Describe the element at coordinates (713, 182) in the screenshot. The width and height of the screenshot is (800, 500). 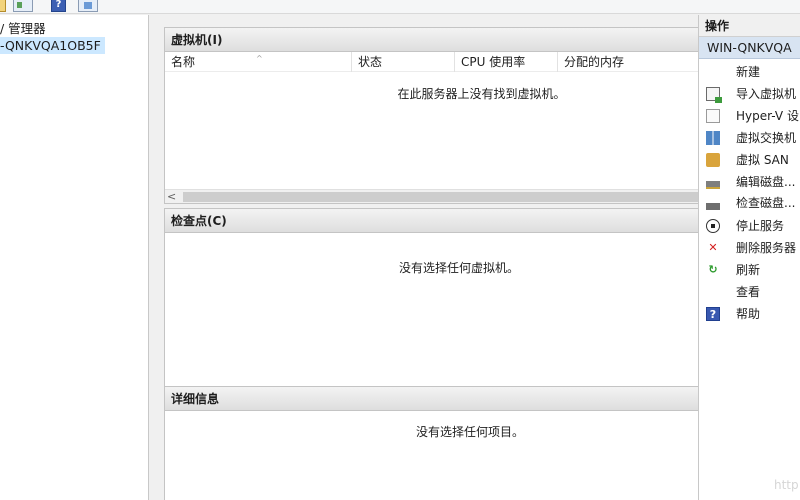
I see `edit-disk-icon` at that location.